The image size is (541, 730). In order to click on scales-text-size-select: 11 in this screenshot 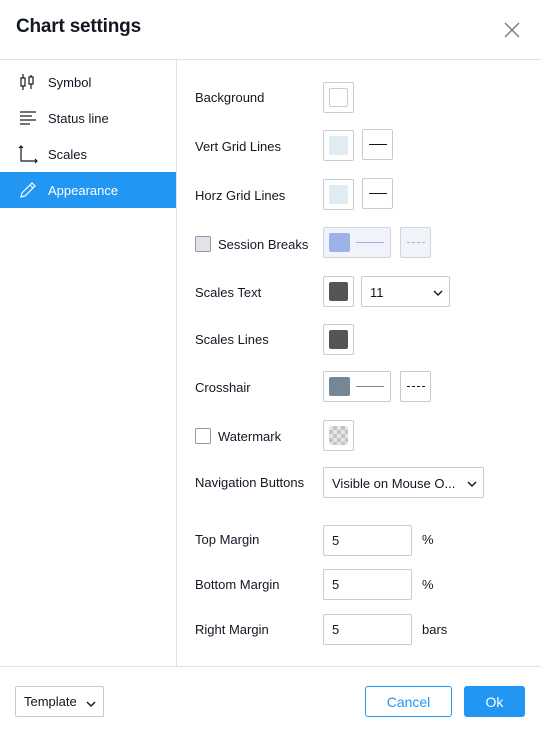, I will do `click(405, 291)`.